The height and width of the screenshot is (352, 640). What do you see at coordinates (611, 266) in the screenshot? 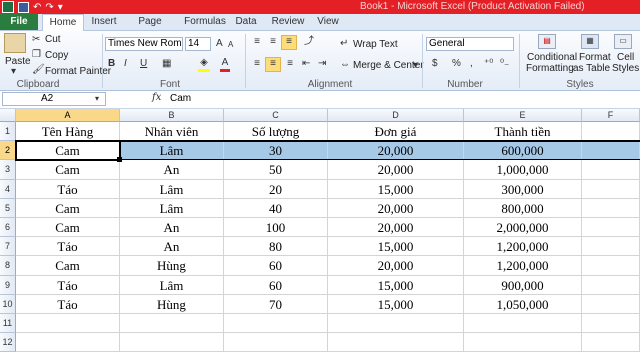
I see `cell-f8` at bounding box center [611, 266].